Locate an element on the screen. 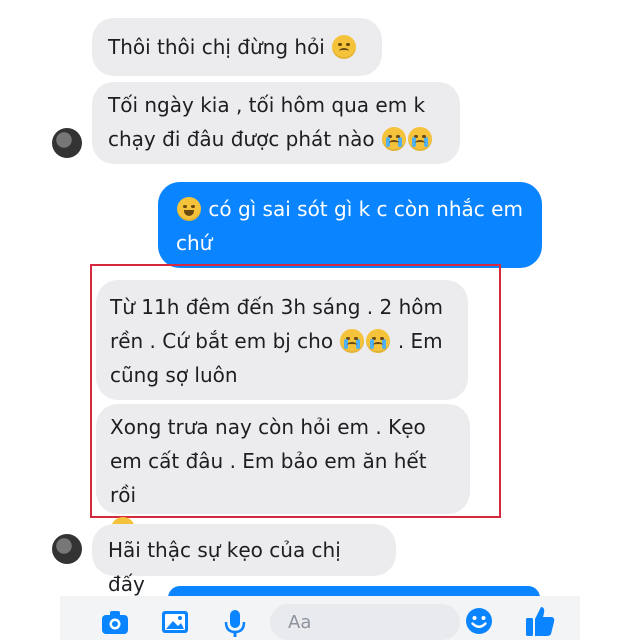  camera-icon is located at coordinates (115, 624).